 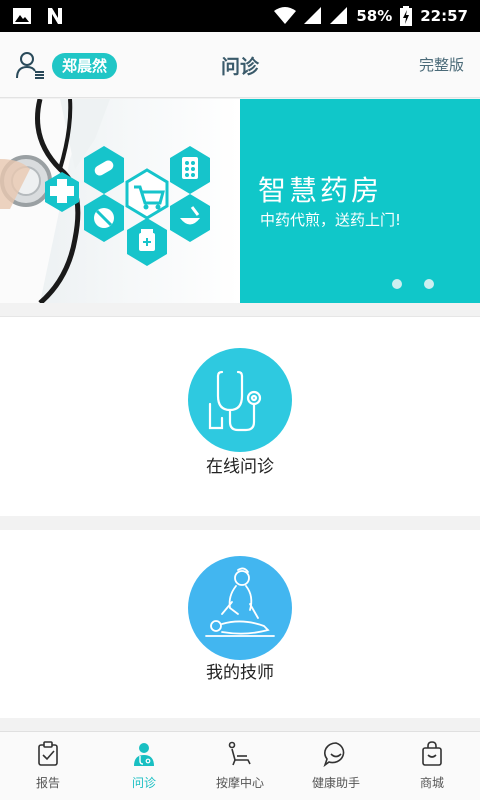 What do you see at coordinates (374, 16) in the screenshot?
I see `battery-percent: 58%` at bounding box center [374, 16].